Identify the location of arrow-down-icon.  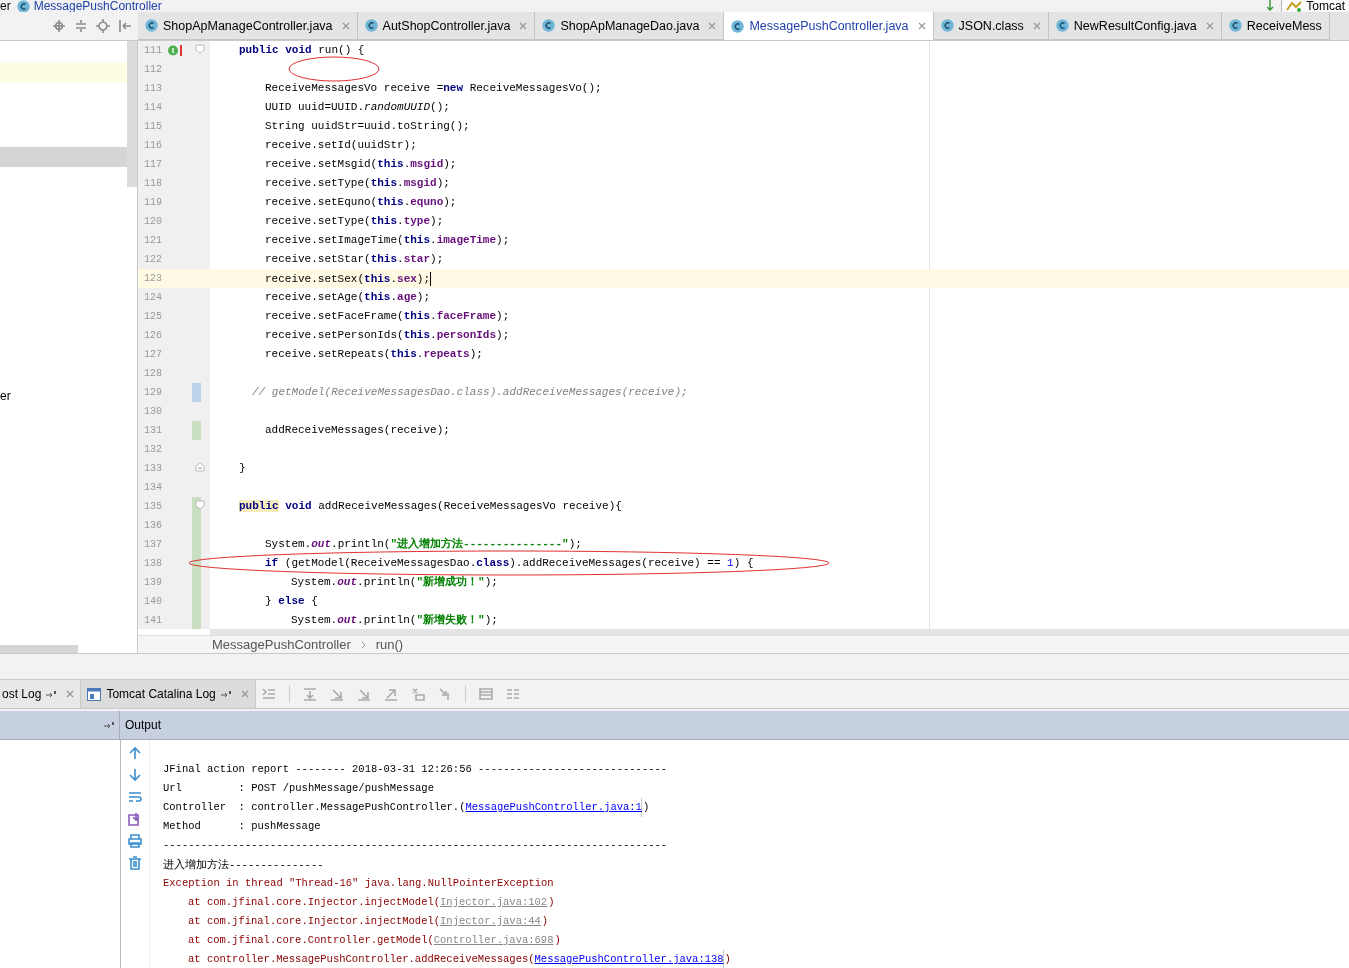
(135, 775).